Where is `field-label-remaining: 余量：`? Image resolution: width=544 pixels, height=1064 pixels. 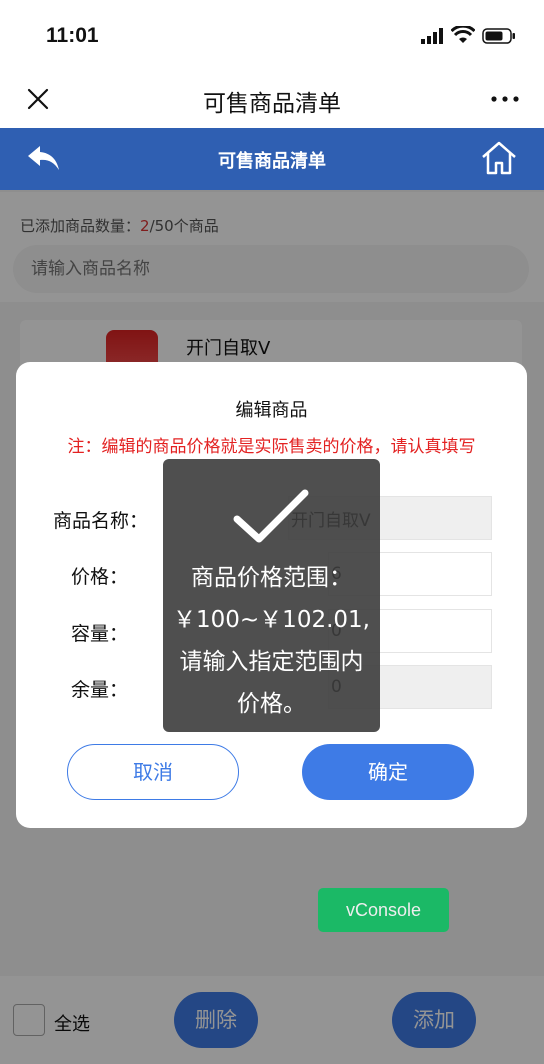
field-label-remaining: 余量： is located at coordinates (99, 690).